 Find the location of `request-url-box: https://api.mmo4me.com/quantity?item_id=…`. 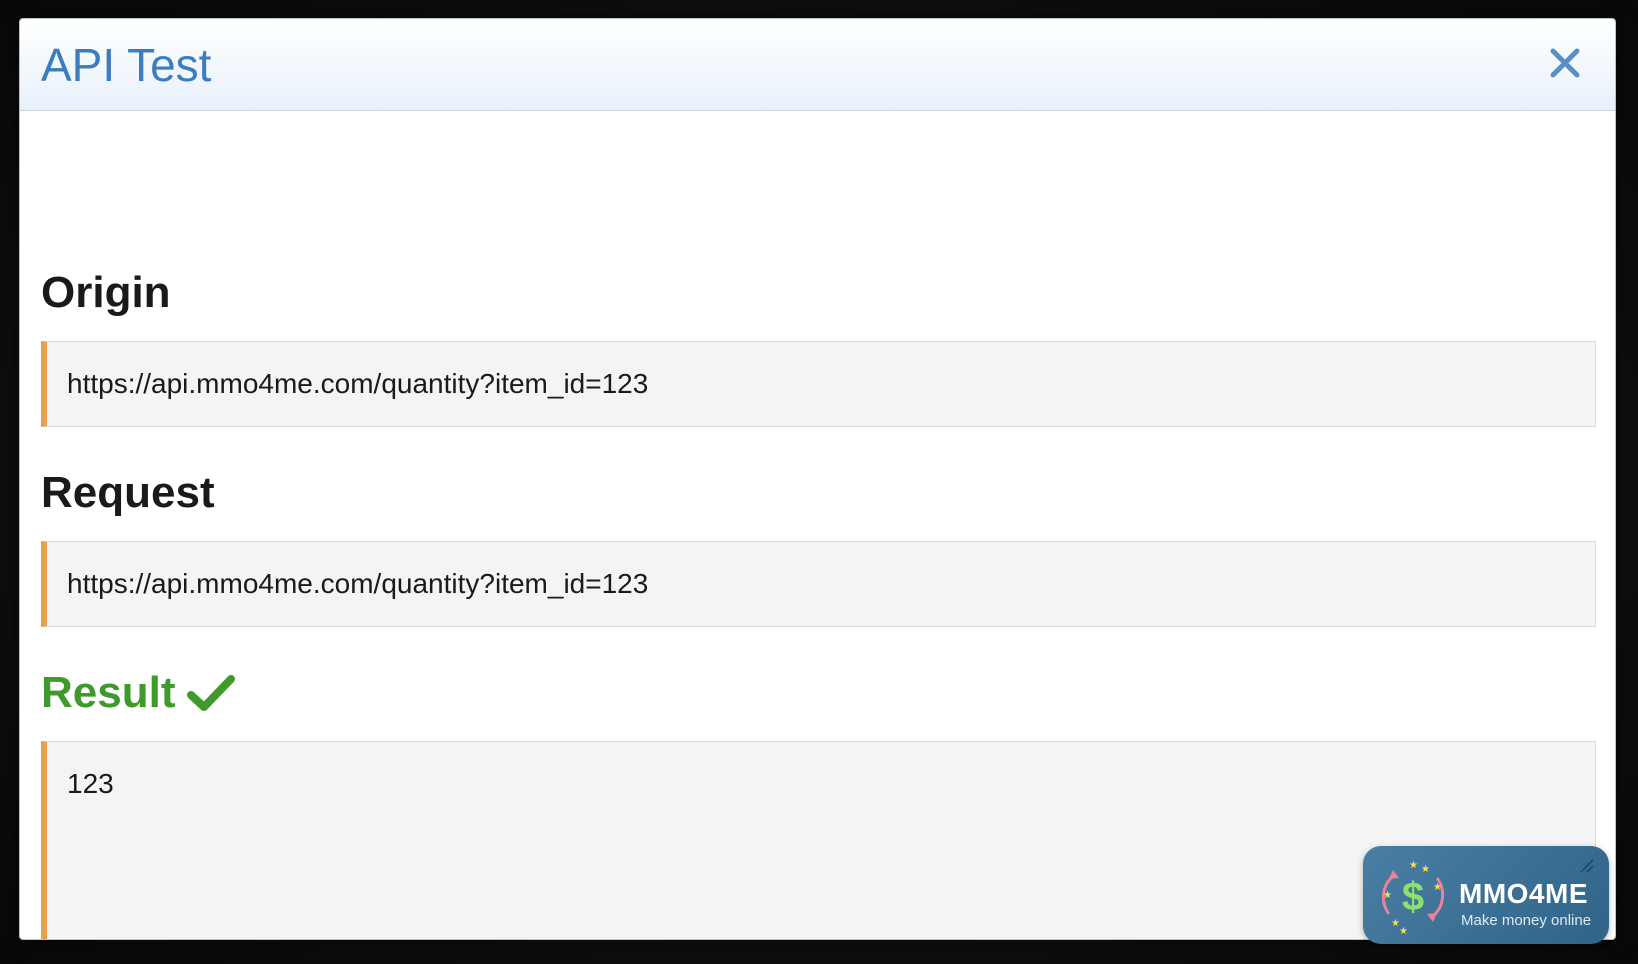

request-url-box: https://api.mmo4me.com/quantity?item_id=… is located at coordinates (818, 584).